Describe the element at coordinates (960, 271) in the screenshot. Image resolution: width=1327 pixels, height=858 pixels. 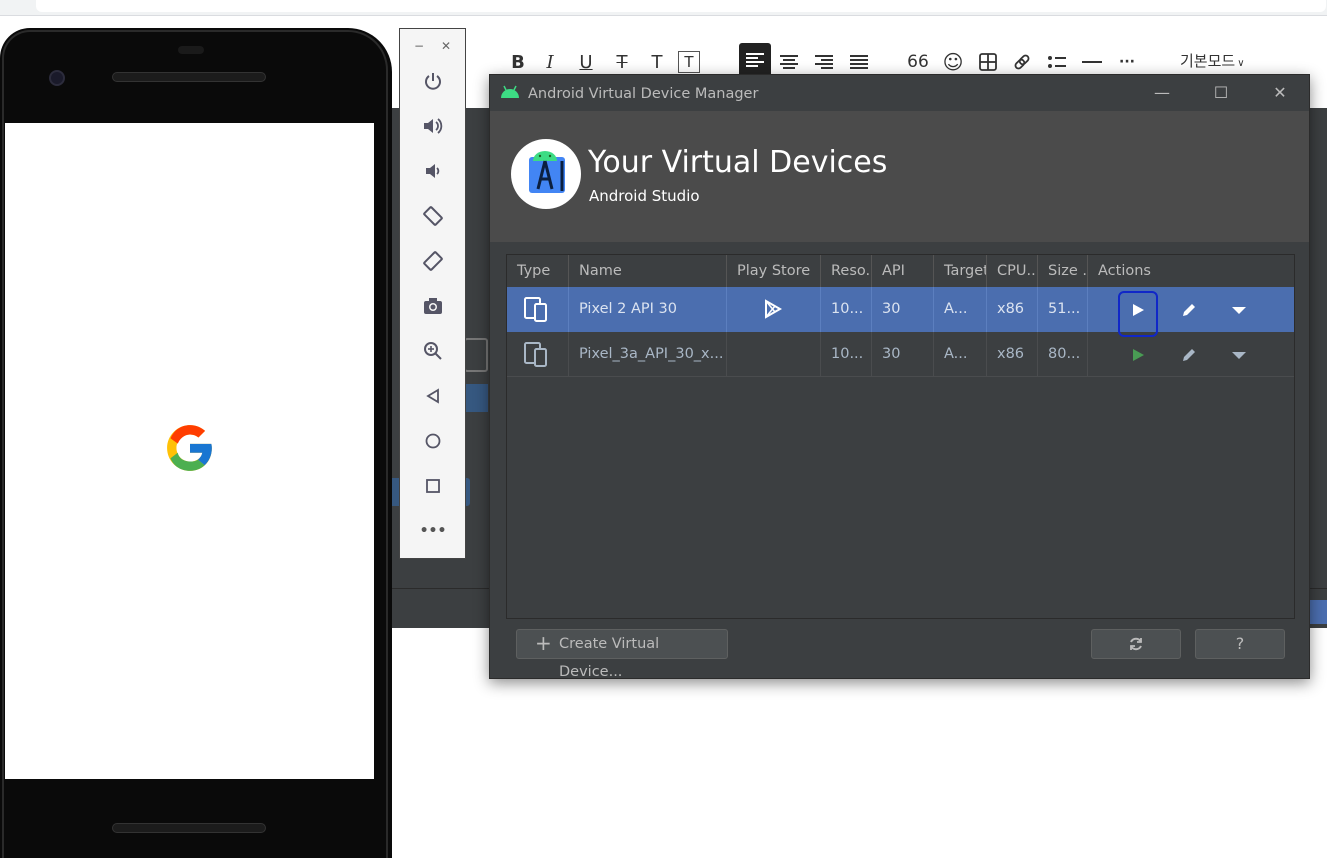
I see `column-header-target: Target` at that location.